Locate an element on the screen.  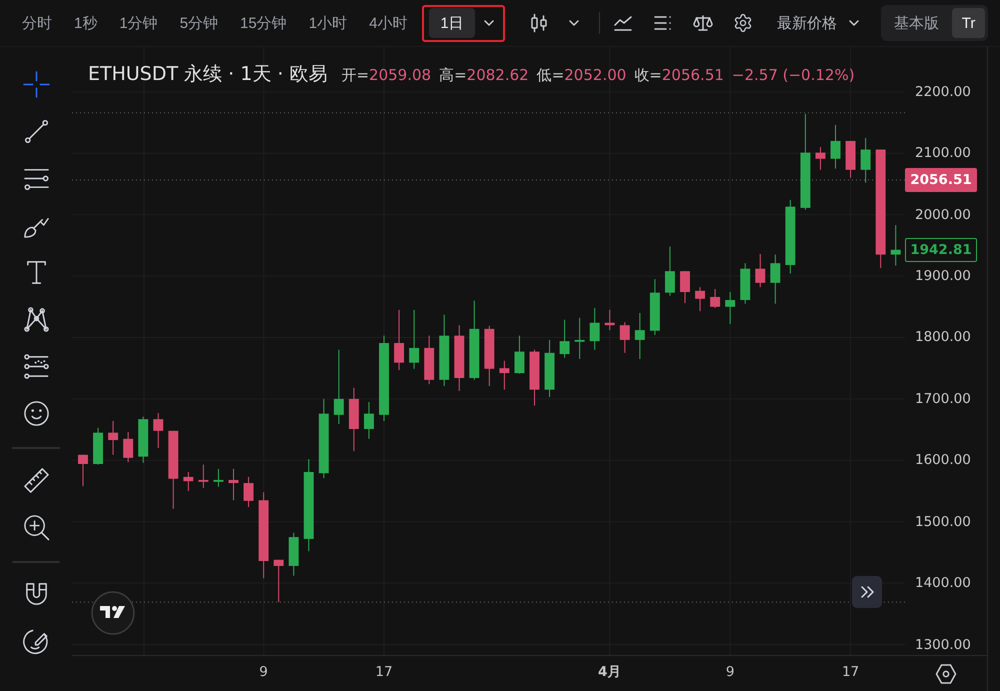
symbol-title: ETHUSDT 永续 · 1天 · 欧易 is located at coordinates (208, 74).